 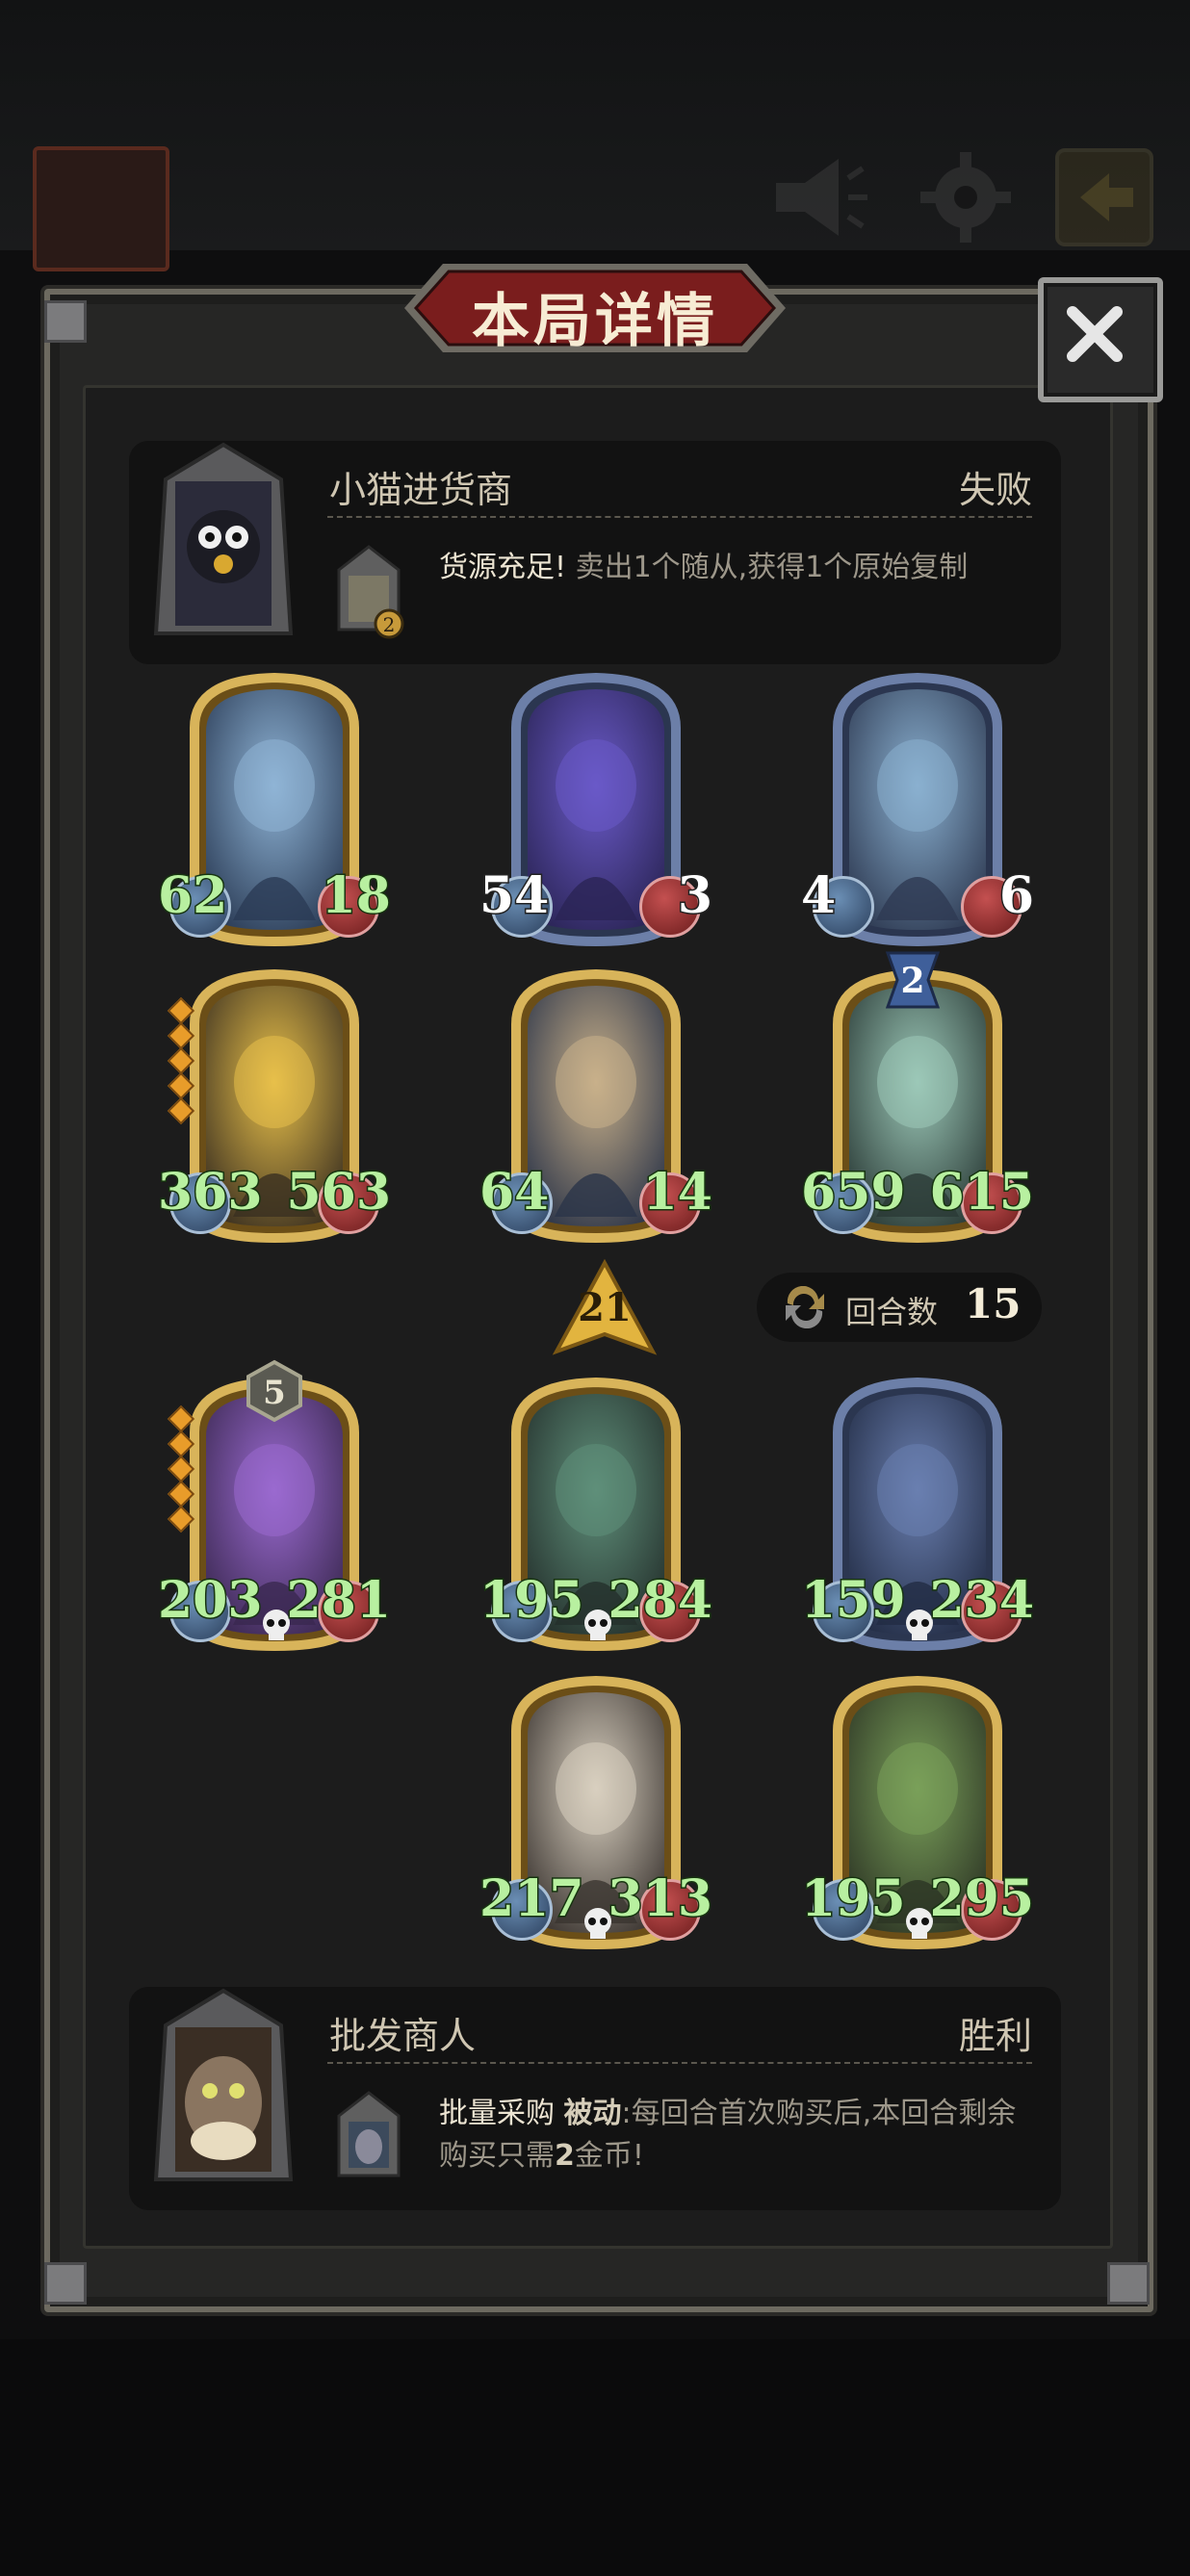 What do you see at coordinates (918, 1812) in the screenshot?
I see `unit-card: 195 295` at bounding box center [918, 1812].